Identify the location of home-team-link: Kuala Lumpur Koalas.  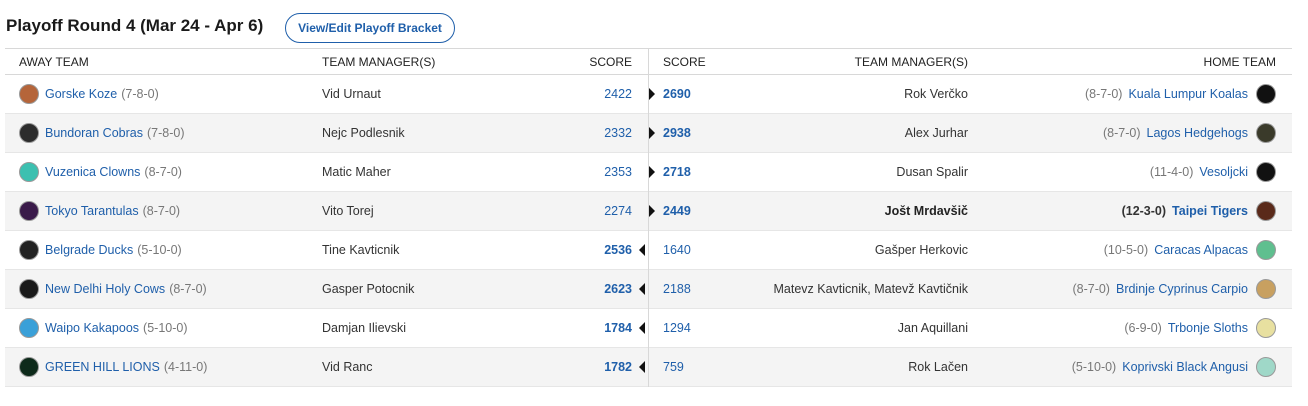
(1188, 94).